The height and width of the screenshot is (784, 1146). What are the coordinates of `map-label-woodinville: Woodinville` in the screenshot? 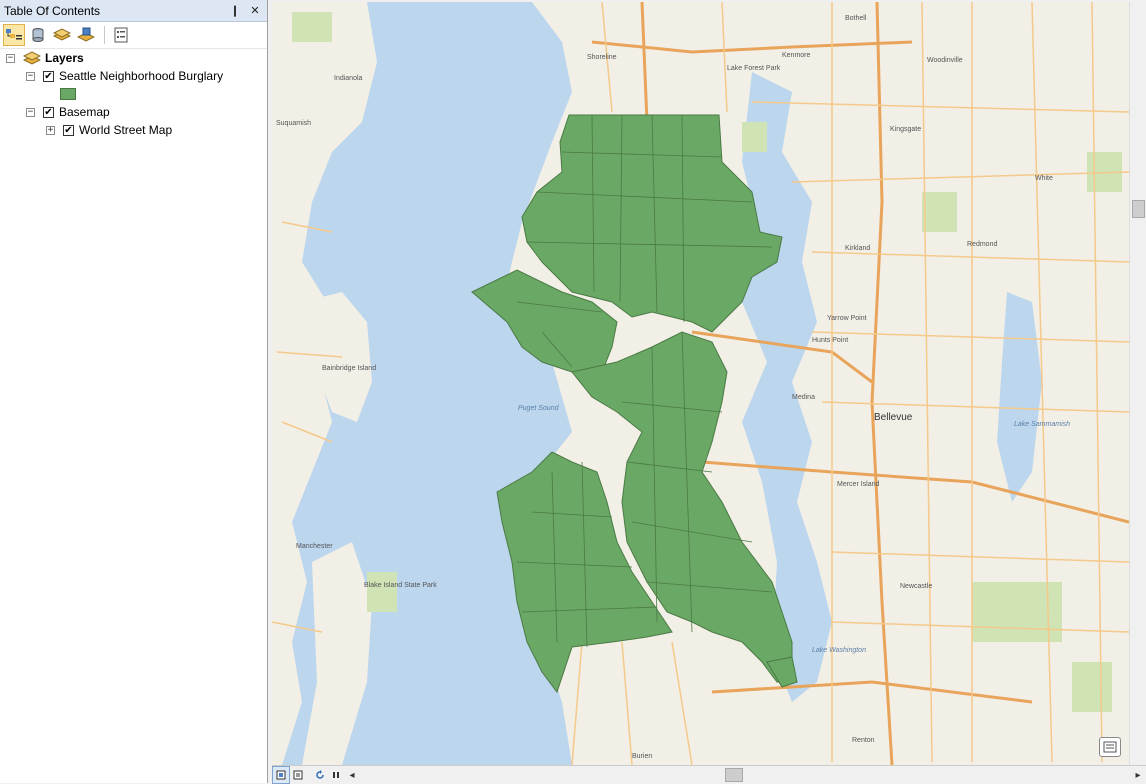 It's located at (945, 60).